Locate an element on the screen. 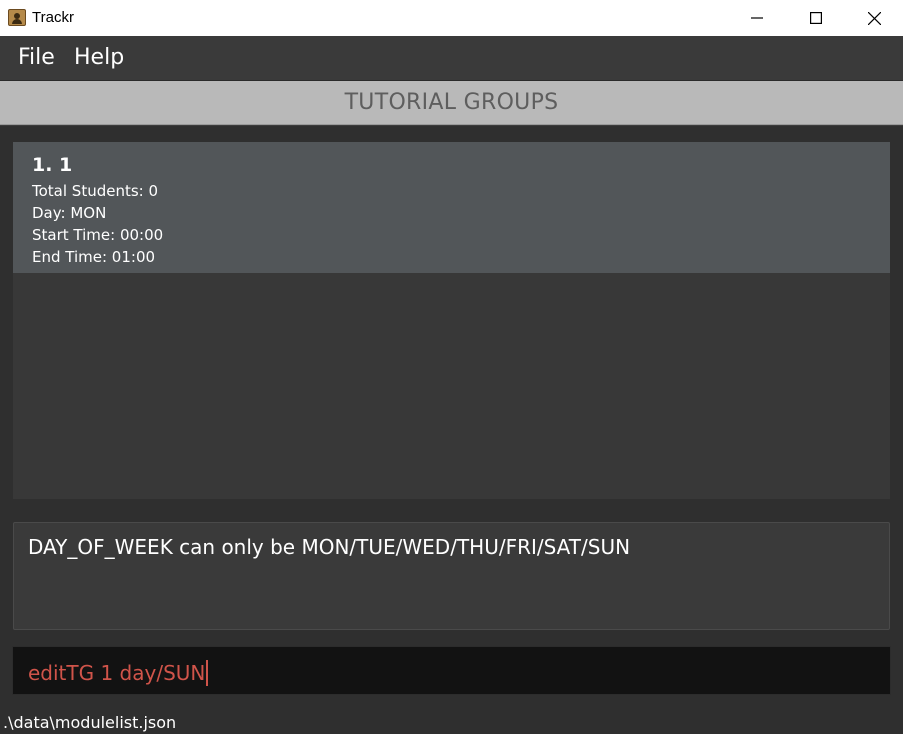 This screenshot has height=734, width=903. group-start-time: Start Time: 00:00 is located at coordinates (98, 235).